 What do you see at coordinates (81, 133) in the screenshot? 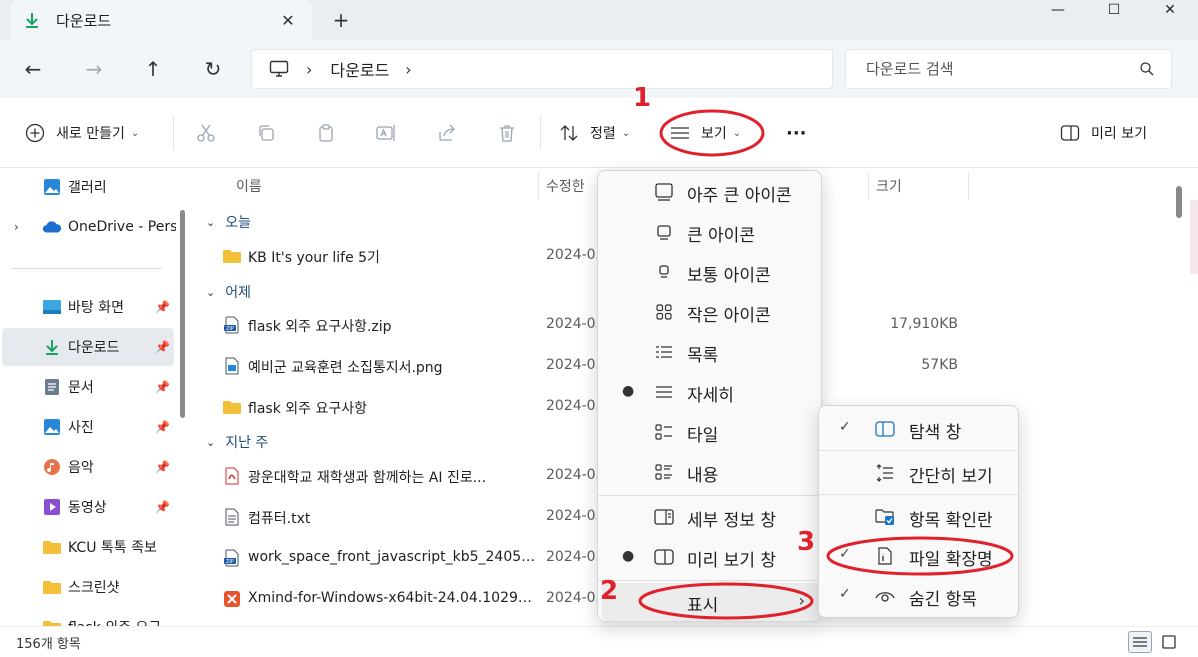
I see `new-button: 새로 만들기 ⌄` at bounding box center [81, 133].